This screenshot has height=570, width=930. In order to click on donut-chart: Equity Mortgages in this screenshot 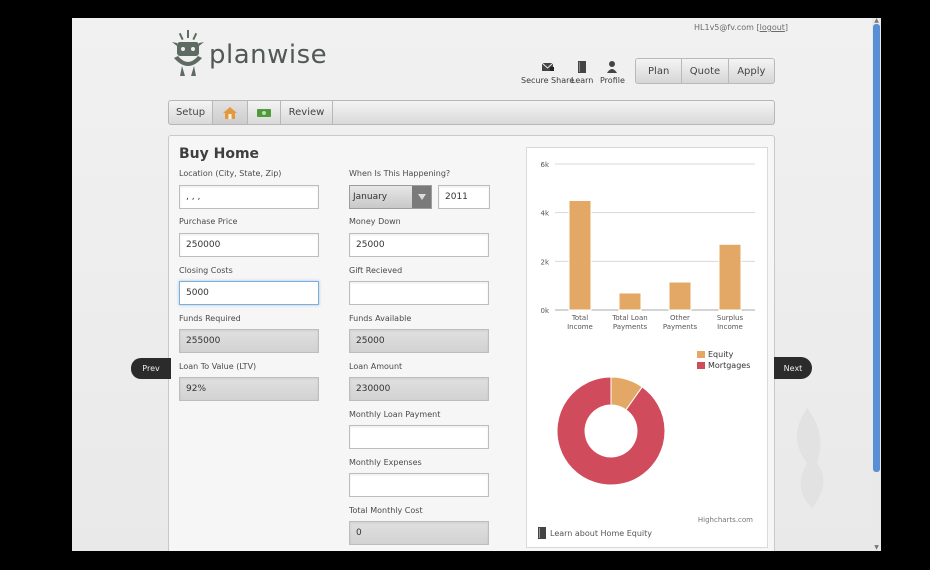, I will do `click(653, 418)`.